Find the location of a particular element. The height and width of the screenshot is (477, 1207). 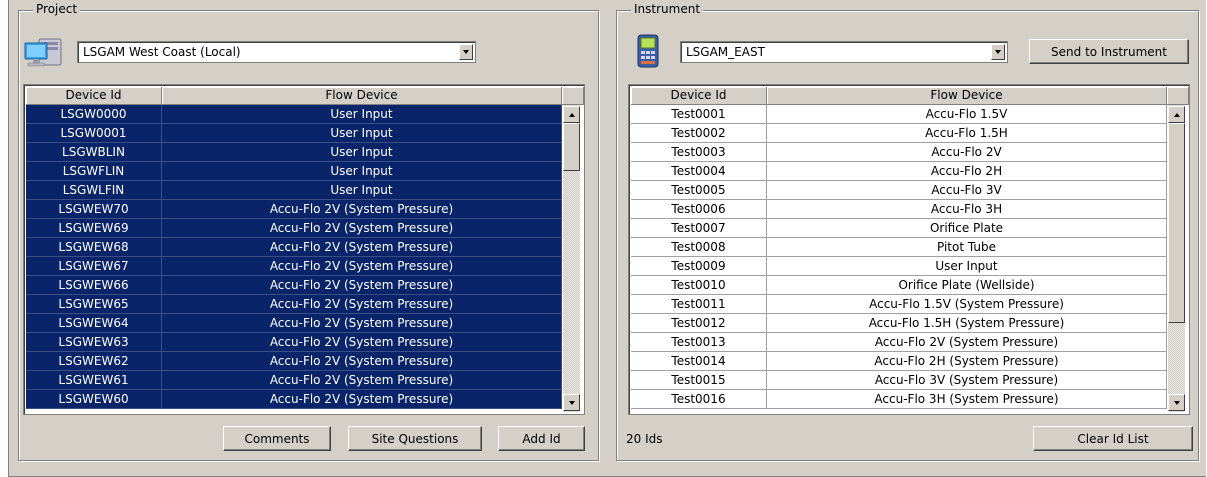

table-row: LSGWEW68 Accu-Flo 2V (System Pressure) is located at coordinates (294, 247).